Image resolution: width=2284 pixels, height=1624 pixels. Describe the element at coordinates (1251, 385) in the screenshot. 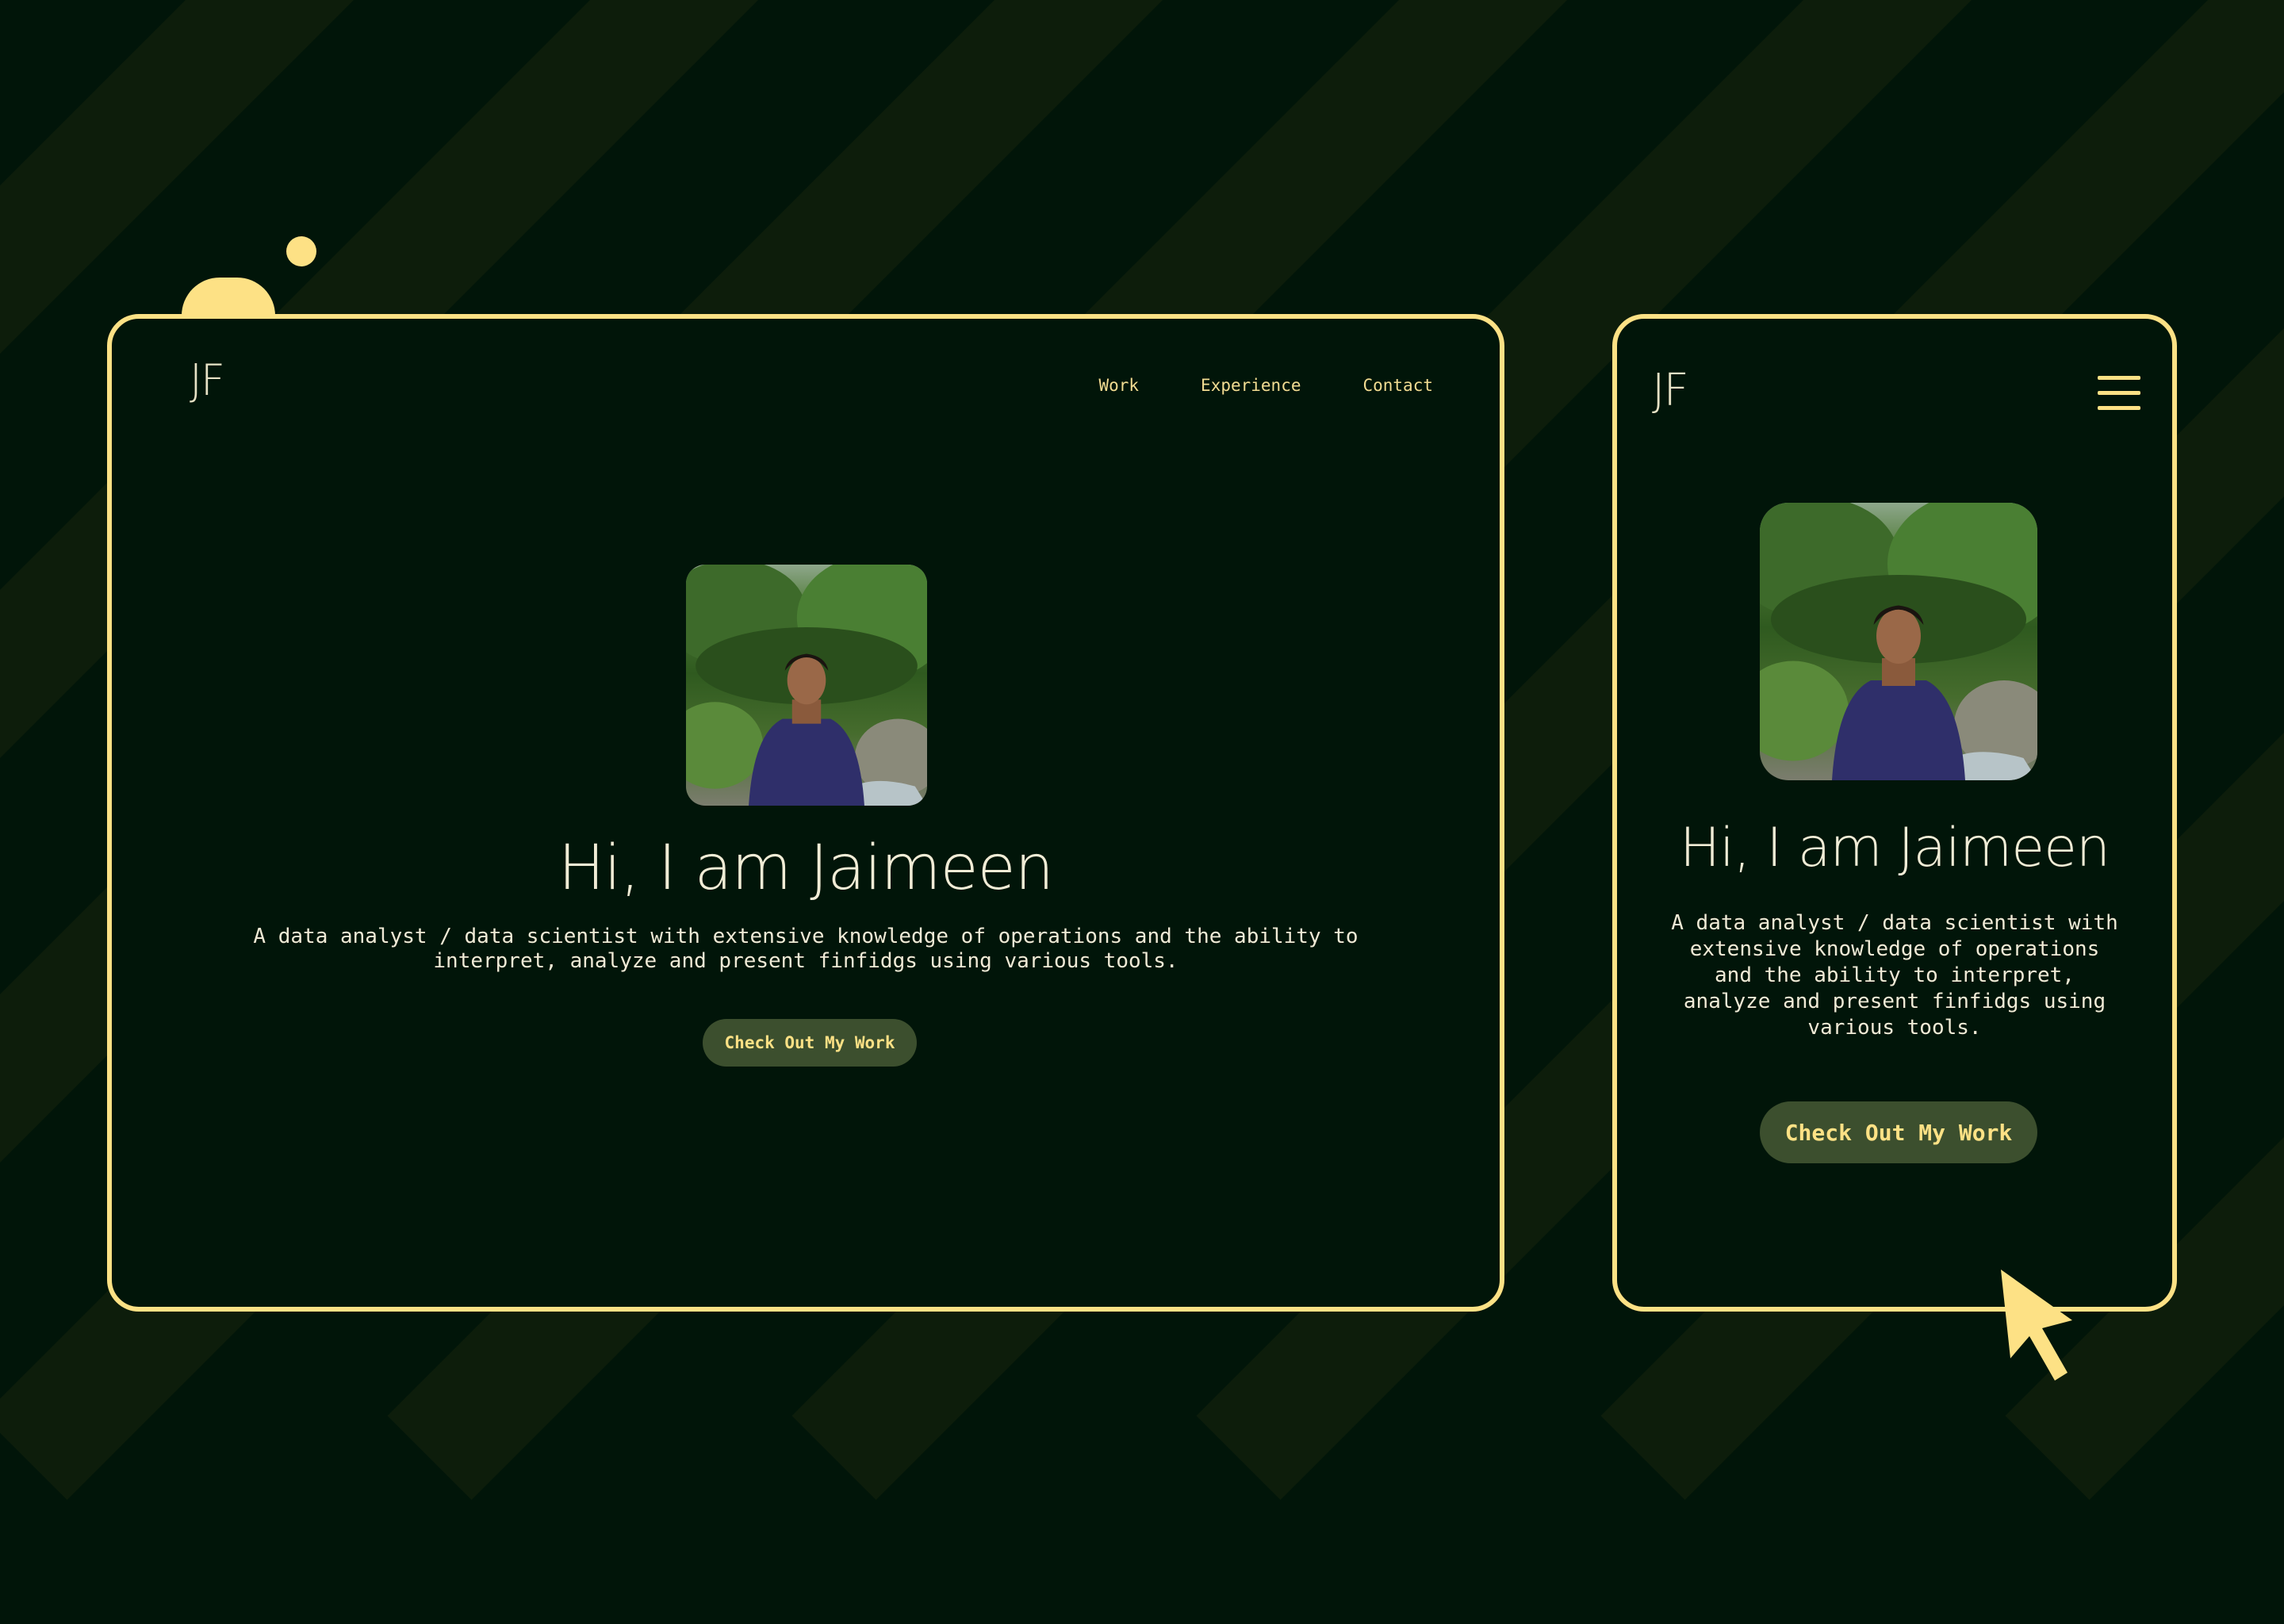

I see `nav-link-experience: Experience` at that location.